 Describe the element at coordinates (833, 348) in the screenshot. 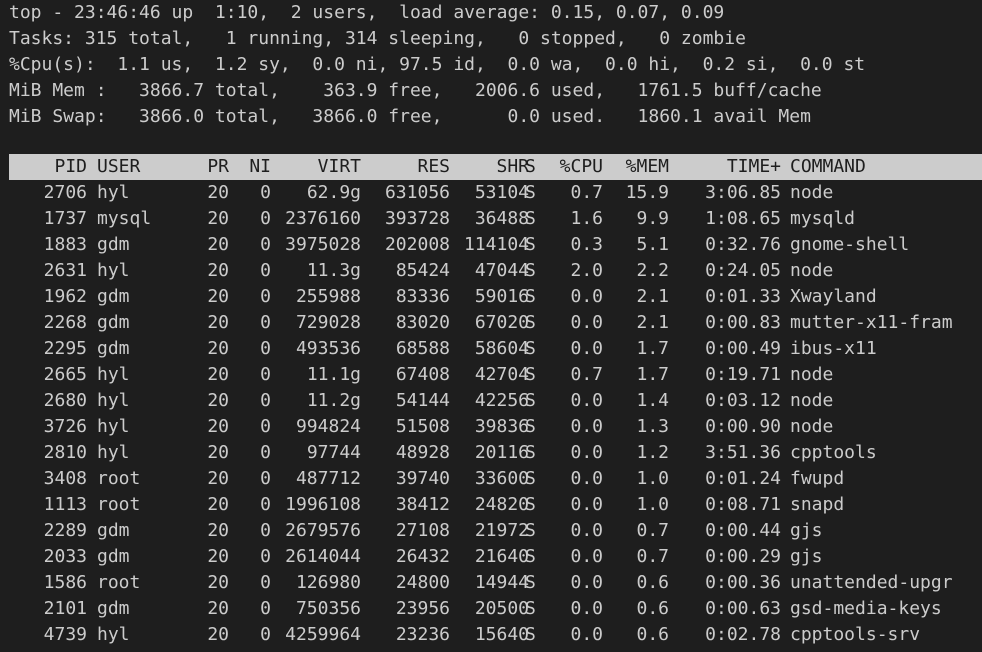

I see `cell-command: ibus-x11` at that location.